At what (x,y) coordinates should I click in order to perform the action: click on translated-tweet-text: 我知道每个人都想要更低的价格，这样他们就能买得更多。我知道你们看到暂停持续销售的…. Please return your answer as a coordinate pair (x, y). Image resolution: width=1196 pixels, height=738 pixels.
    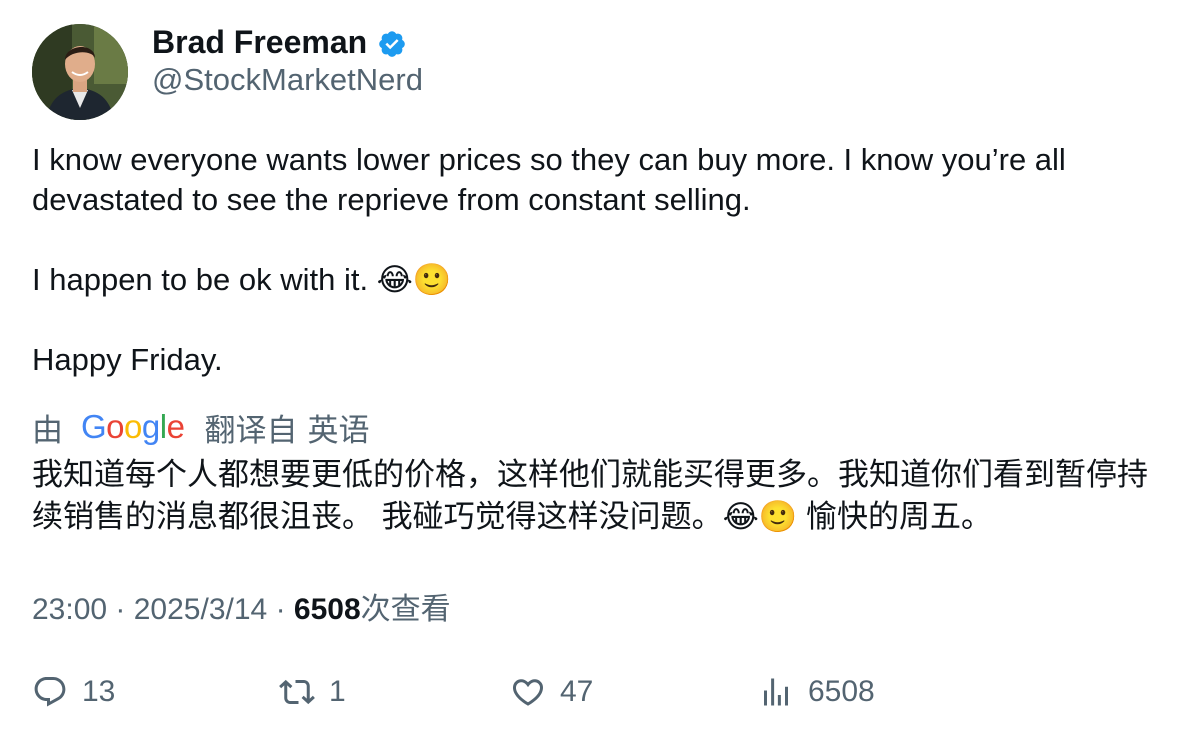
    Looking at the image, I should click on (590, 495).